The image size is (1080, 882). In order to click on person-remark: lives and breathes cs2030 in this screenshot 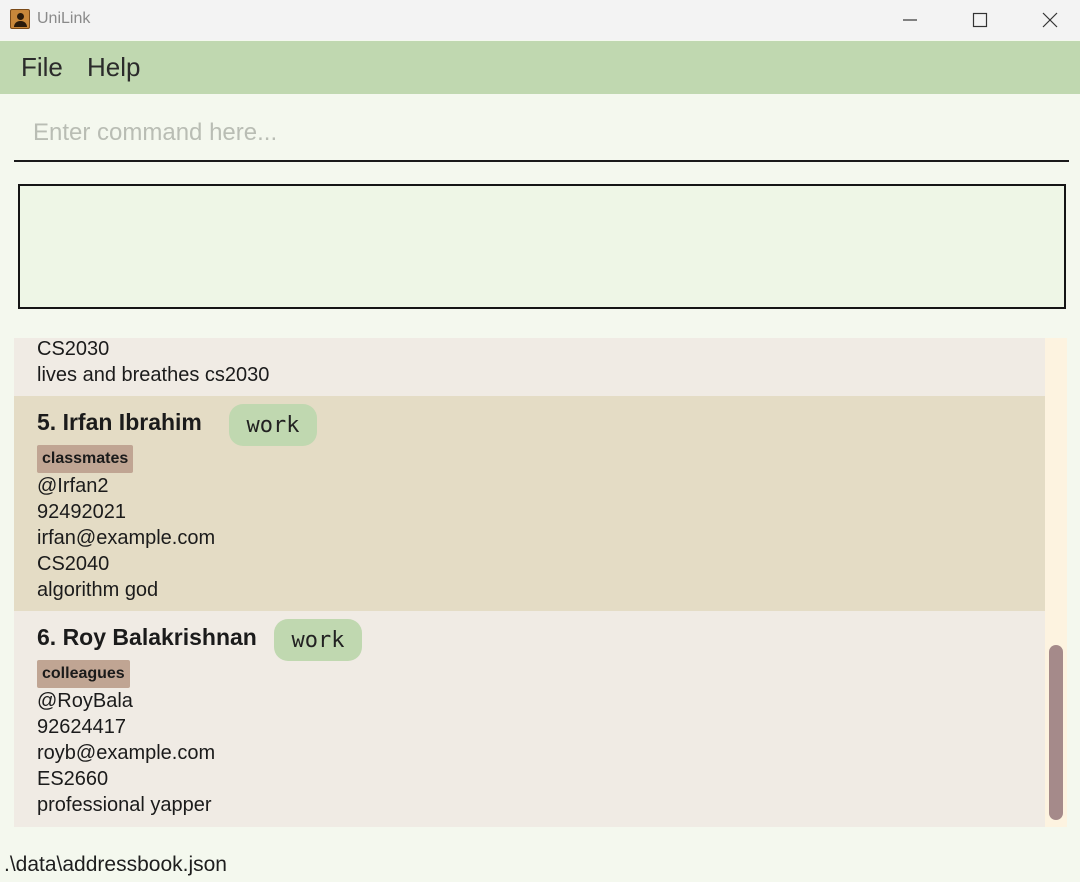, I will do `click(153, 375)`.